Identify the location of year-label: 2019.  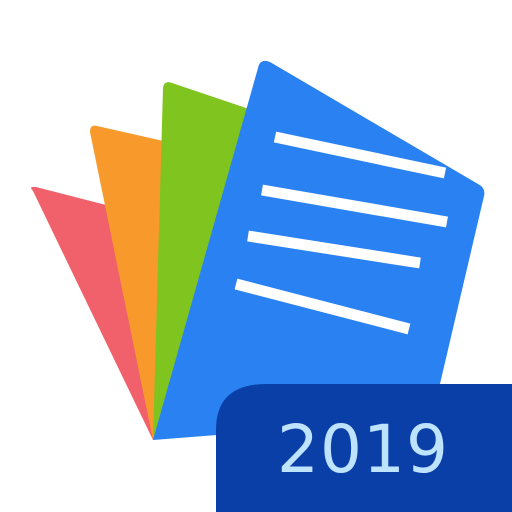
(363, 449).